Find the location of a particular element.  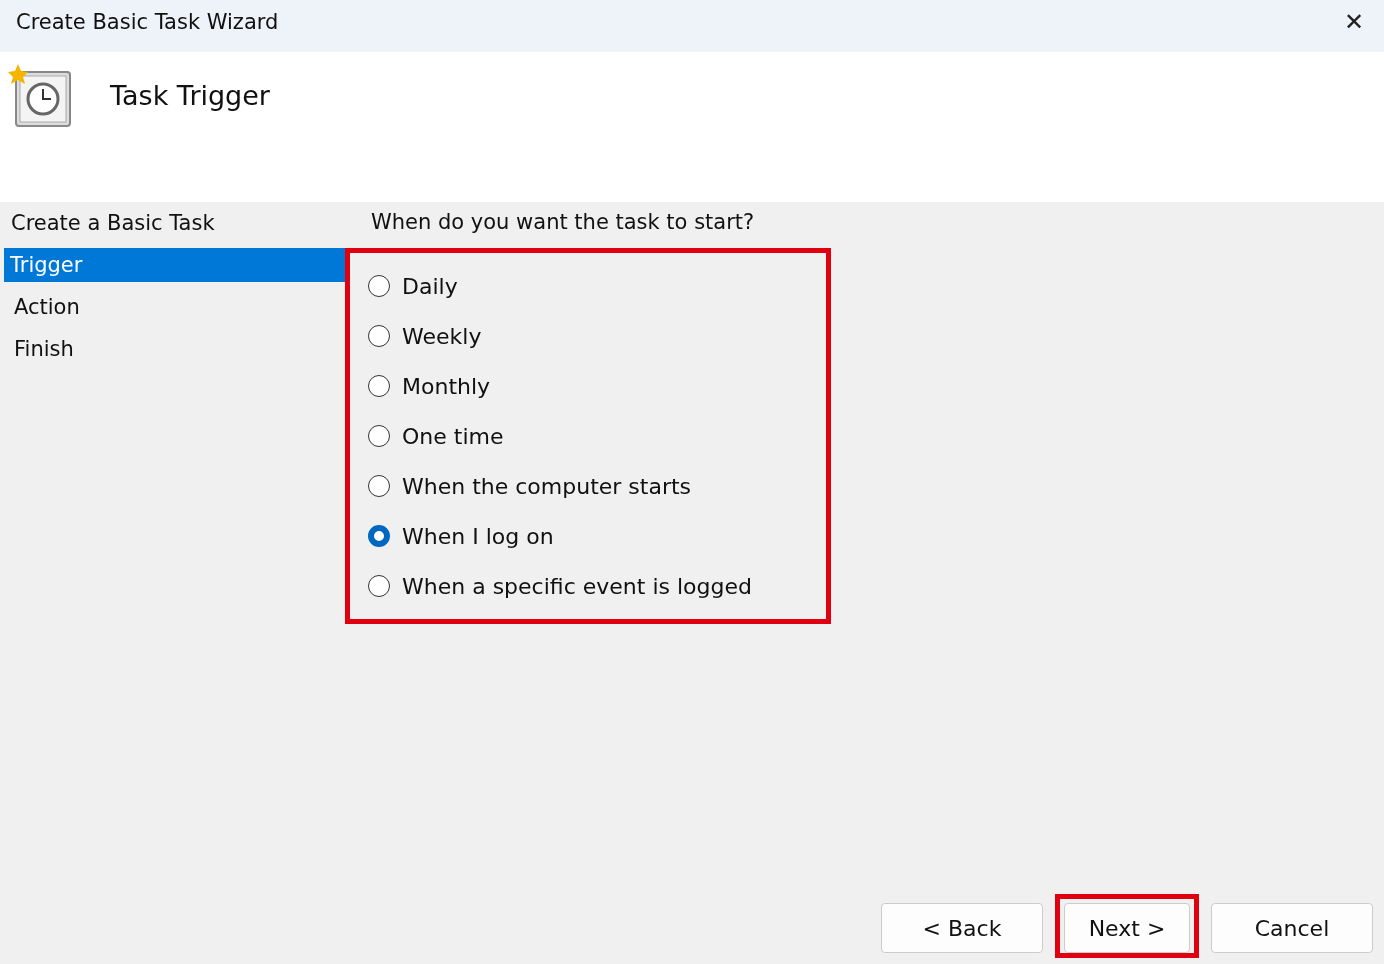

wizard-step: Action is located at coordinates (174, 307).